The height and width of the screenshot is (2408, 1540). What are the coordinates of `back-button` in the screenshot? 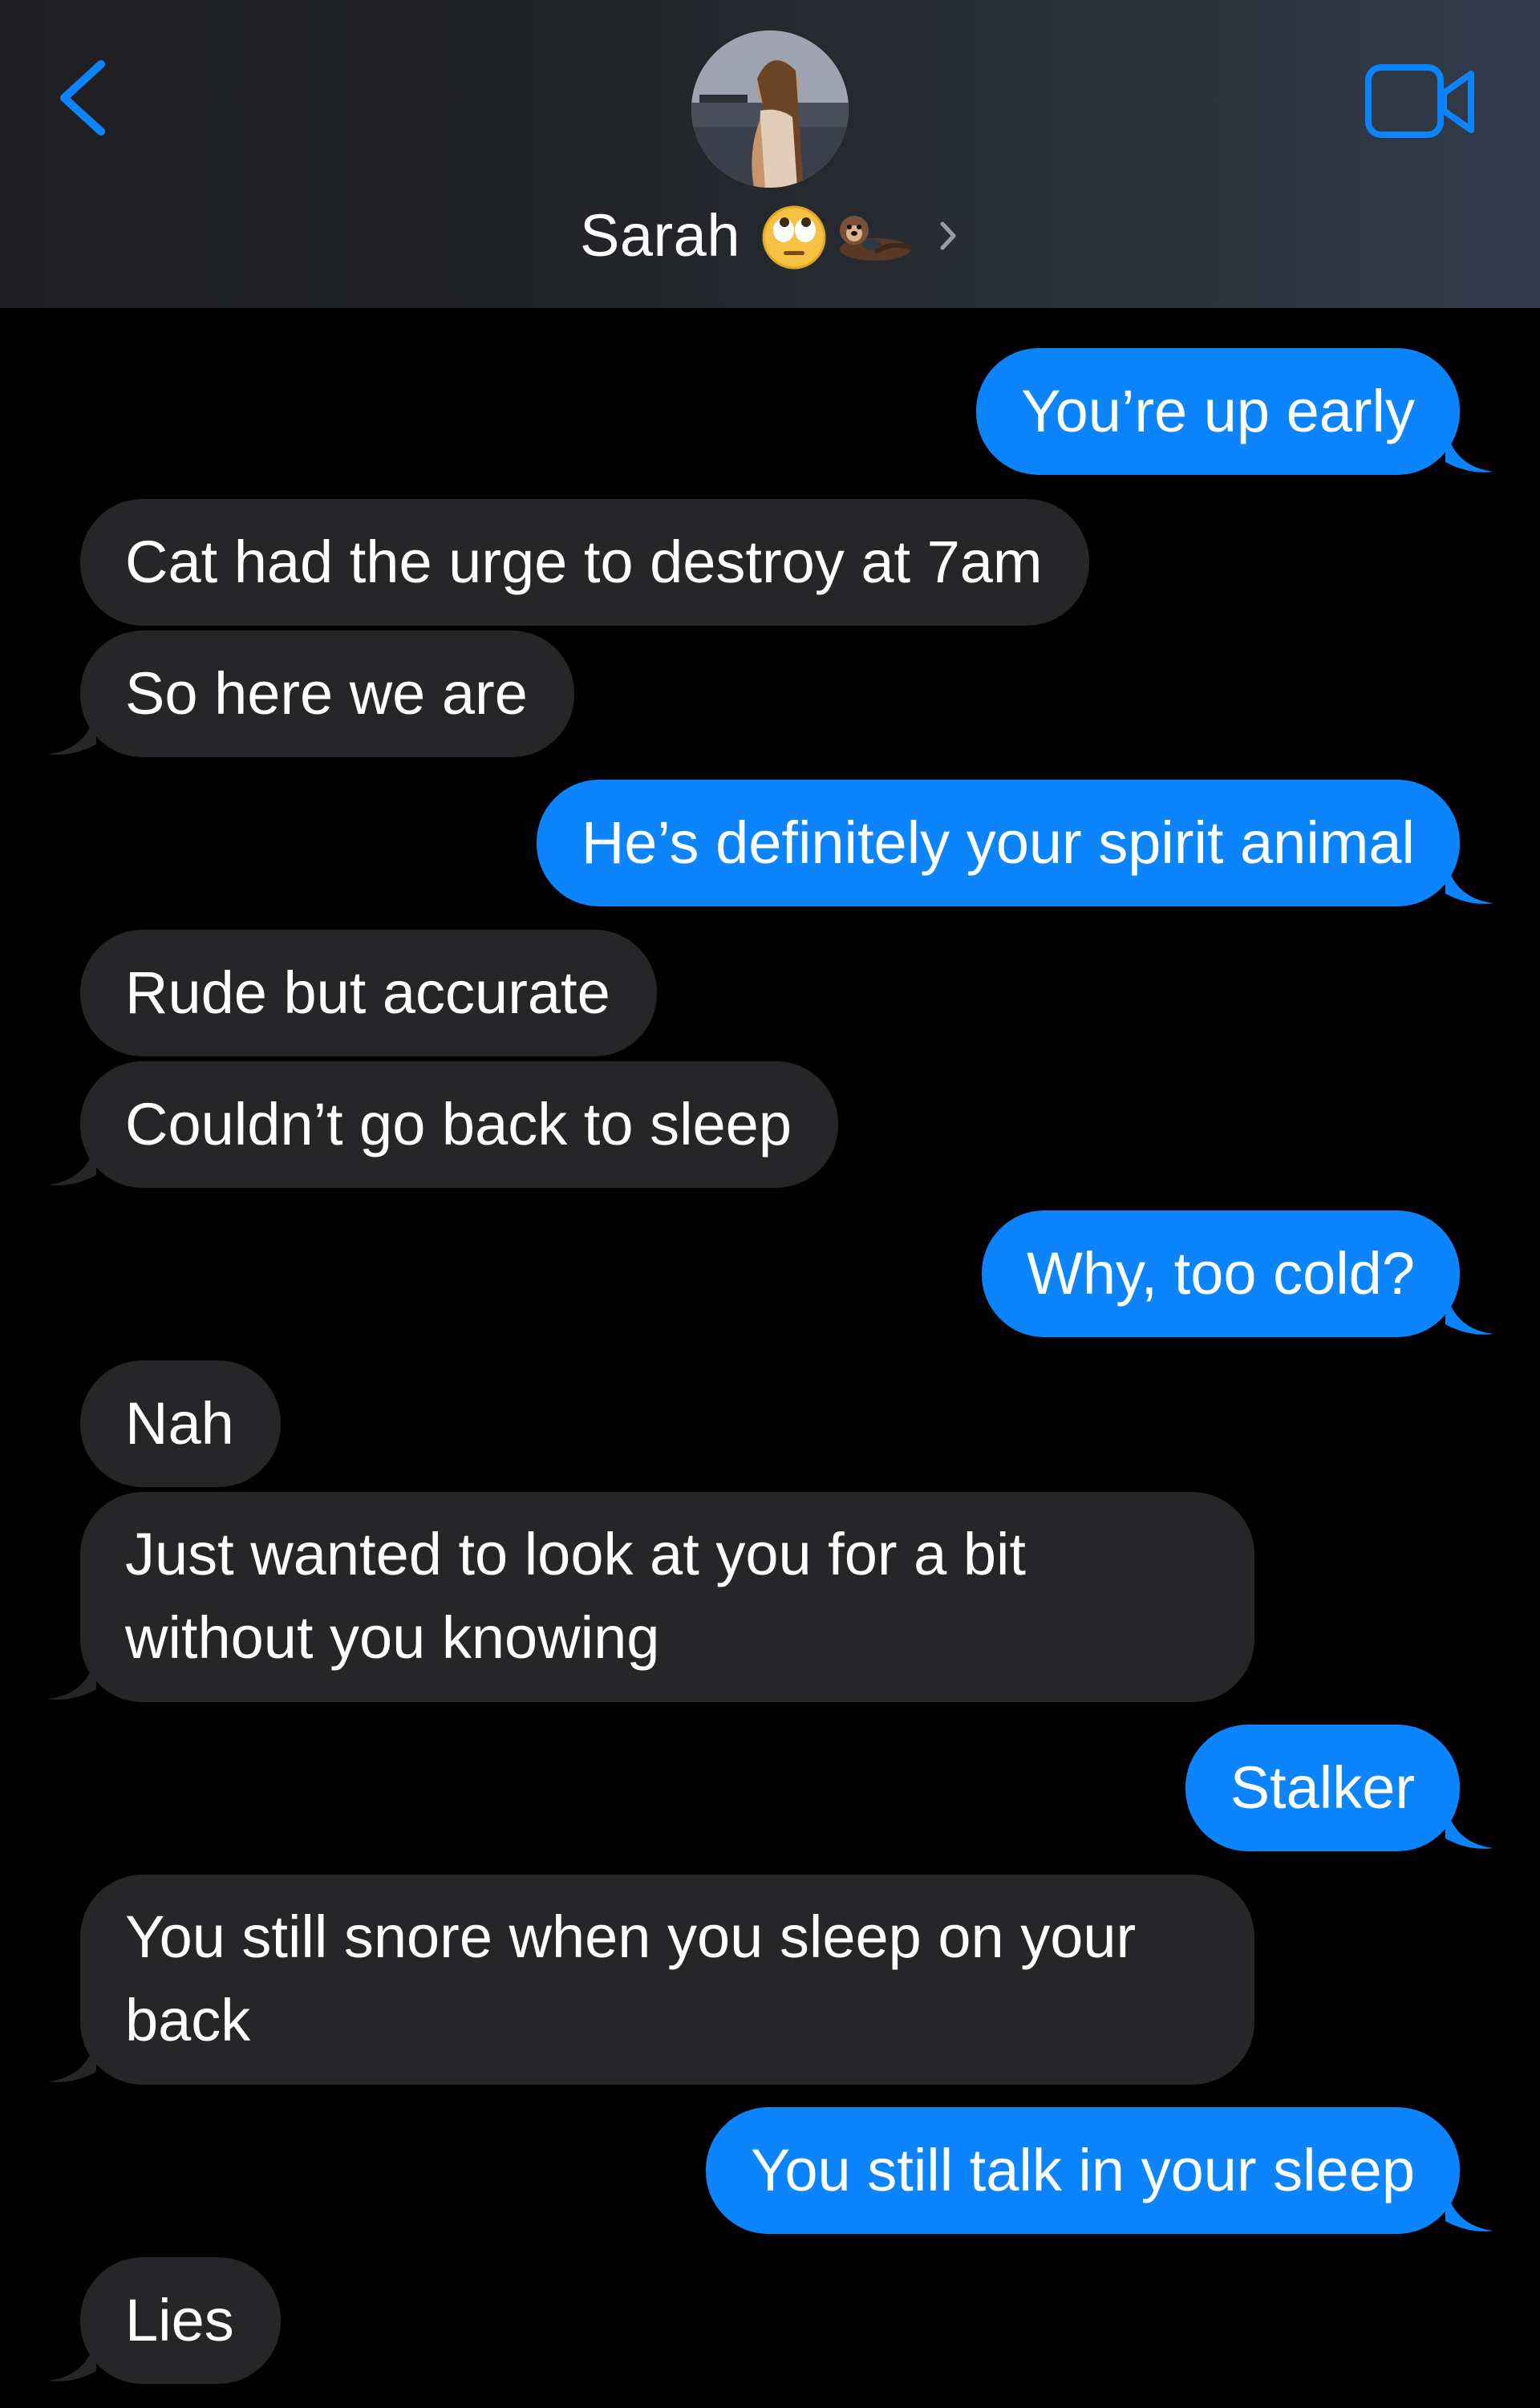 It's located at (80, 96).